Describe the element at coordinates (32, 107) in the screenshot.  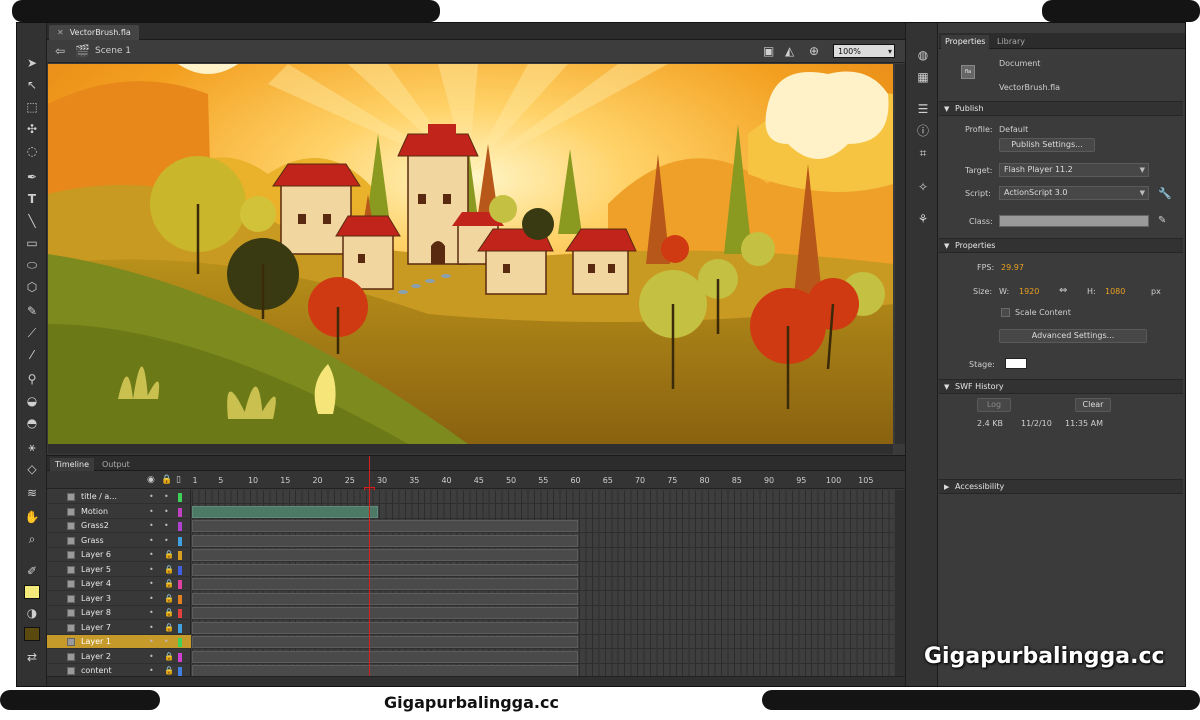
I see `free-transform-icon: ⬚` at that location.